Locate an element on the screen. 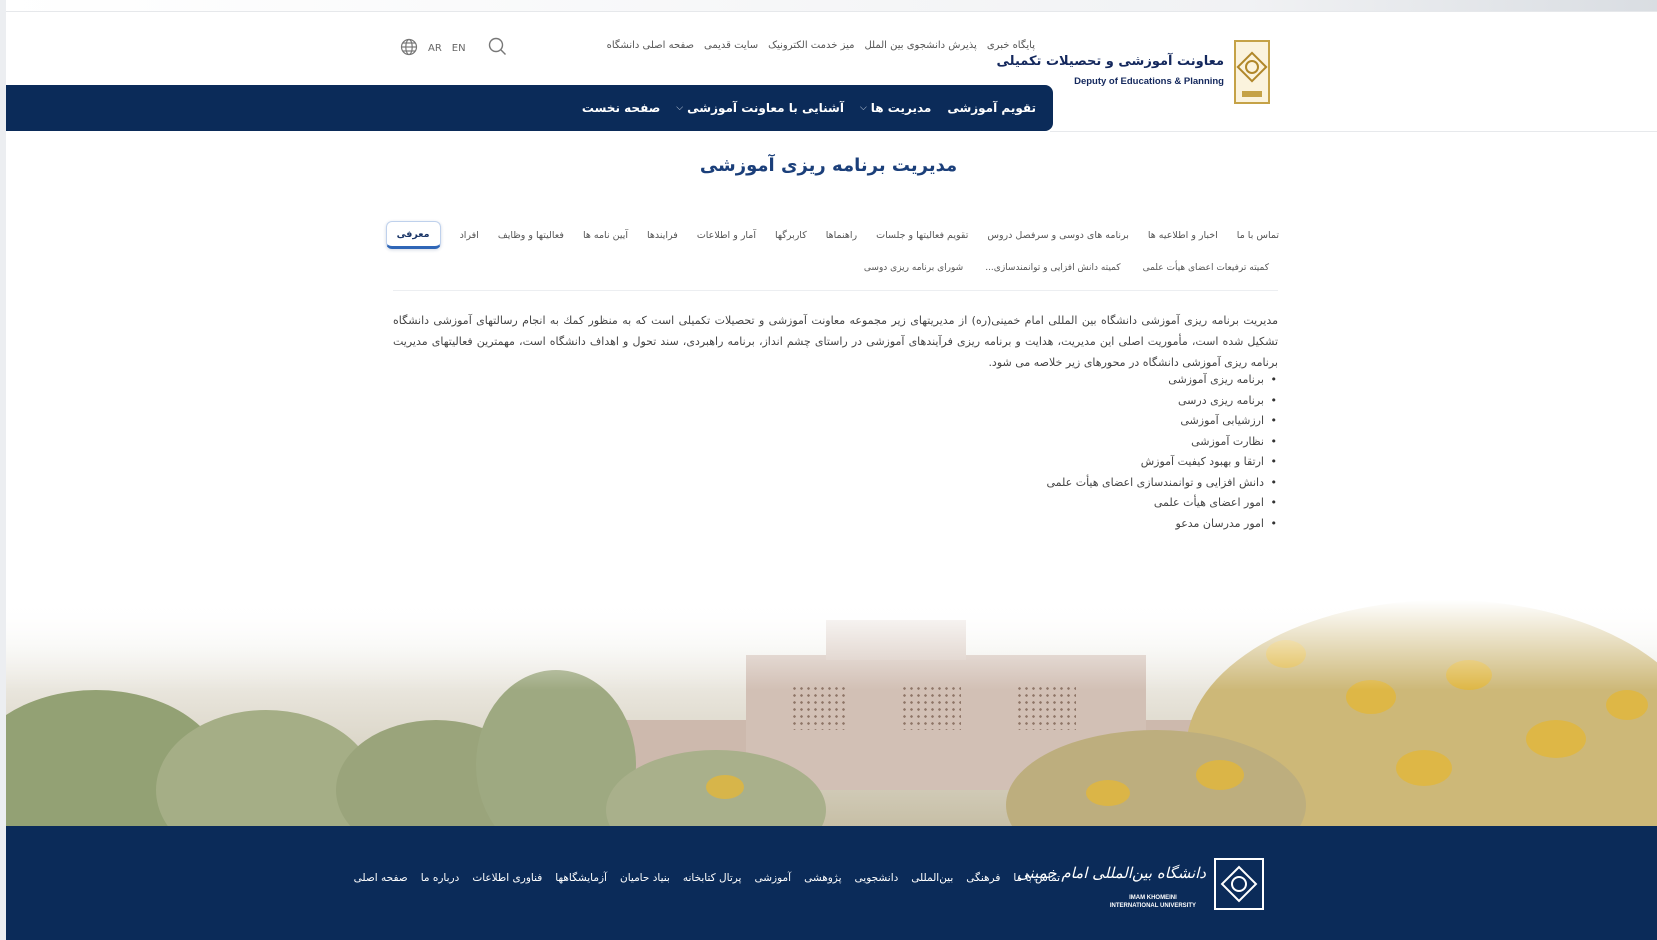 The image size is (1657, 940). tab-promotion-committee: کمیته ترفیعات اعضای هیأت علمی is located at coordinates (1206, 268).